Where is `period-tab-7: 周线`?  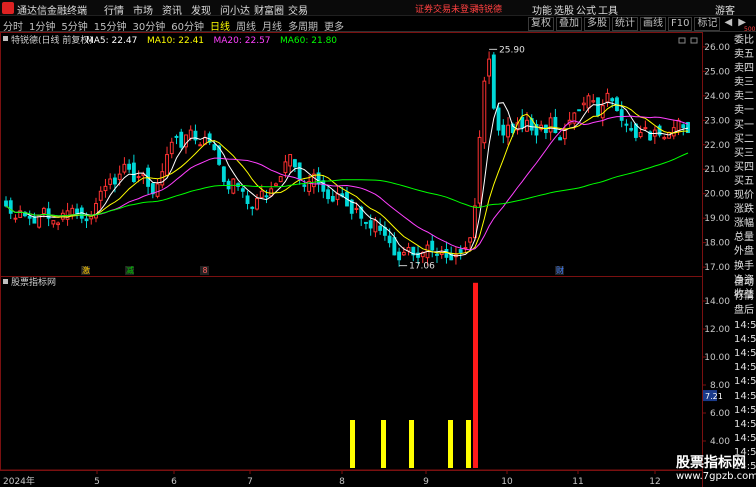 period-tab-7: 周线 is located at coordinates (246, 25).